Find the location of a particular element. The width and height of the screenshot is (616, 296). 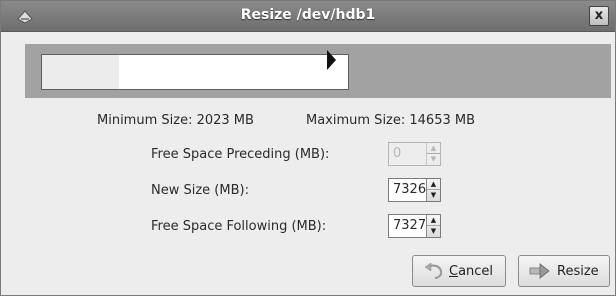

title-bar: Resize /dev/hdb1 x is located at coordinates (308, 16).